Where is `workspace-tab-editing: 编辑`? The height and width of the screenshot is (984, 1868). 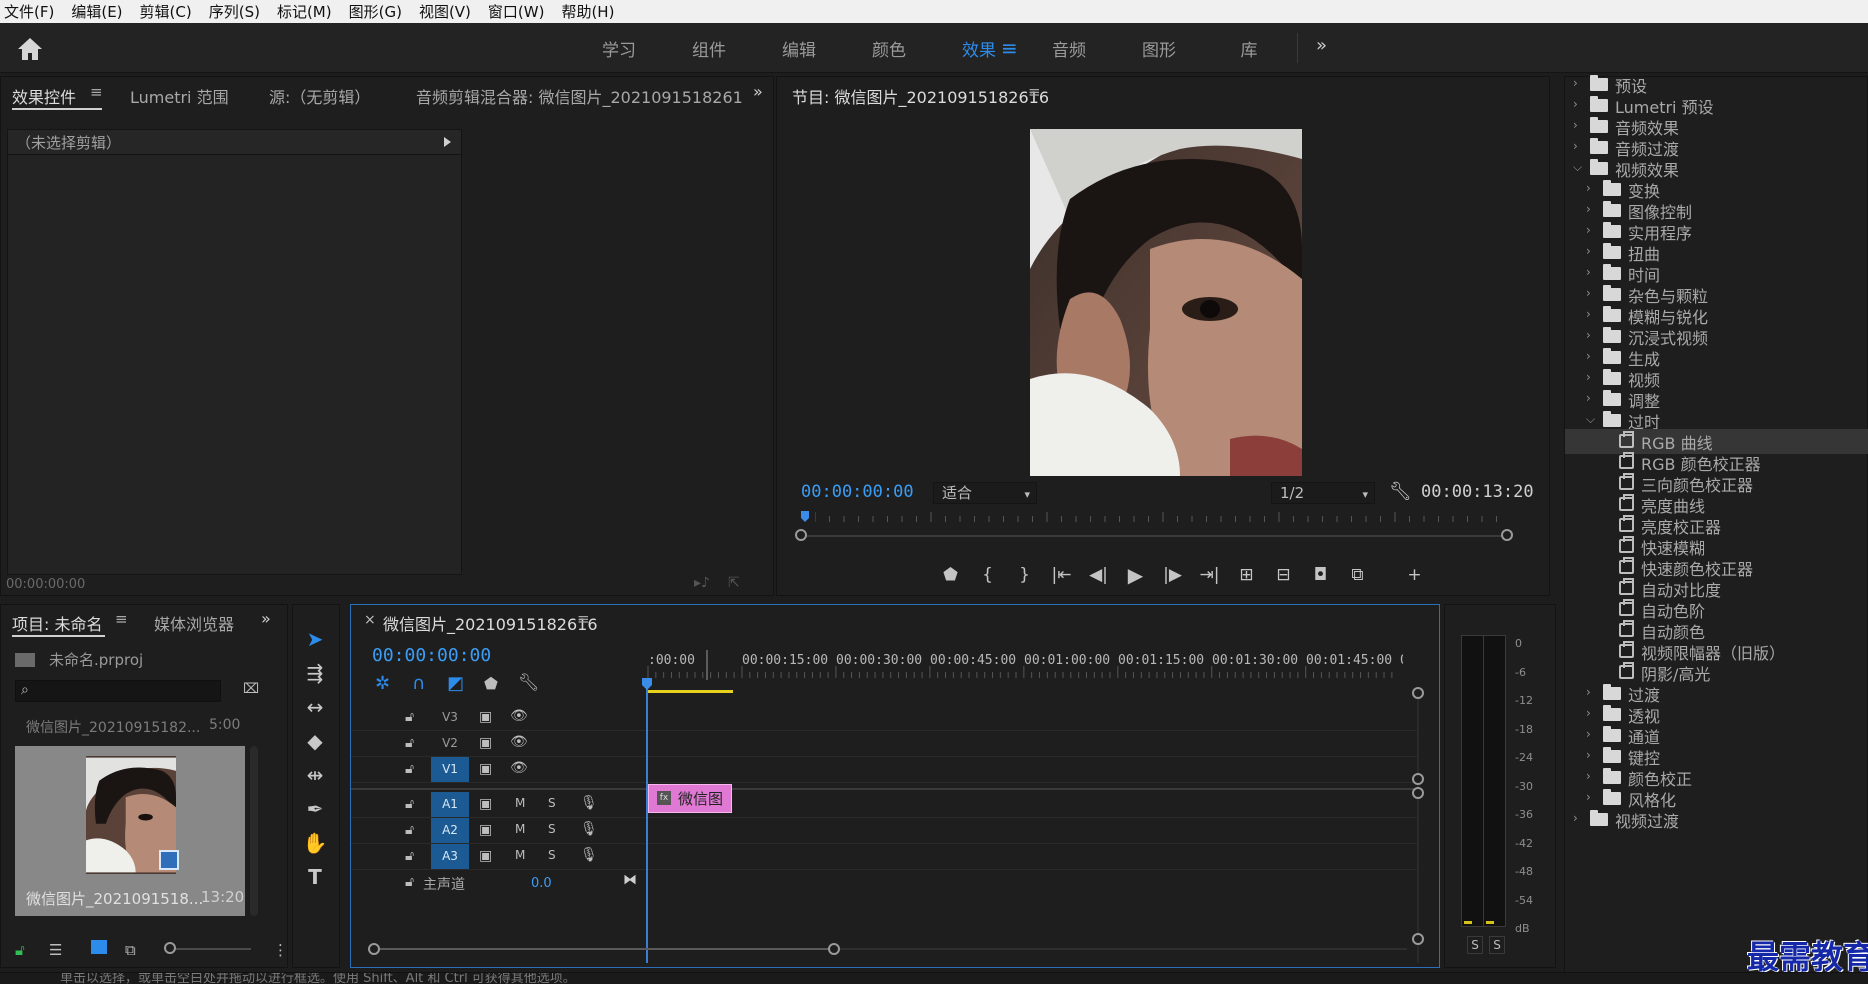 workspace-tab-editing: 编辑 is located at coordinates (799, 48).